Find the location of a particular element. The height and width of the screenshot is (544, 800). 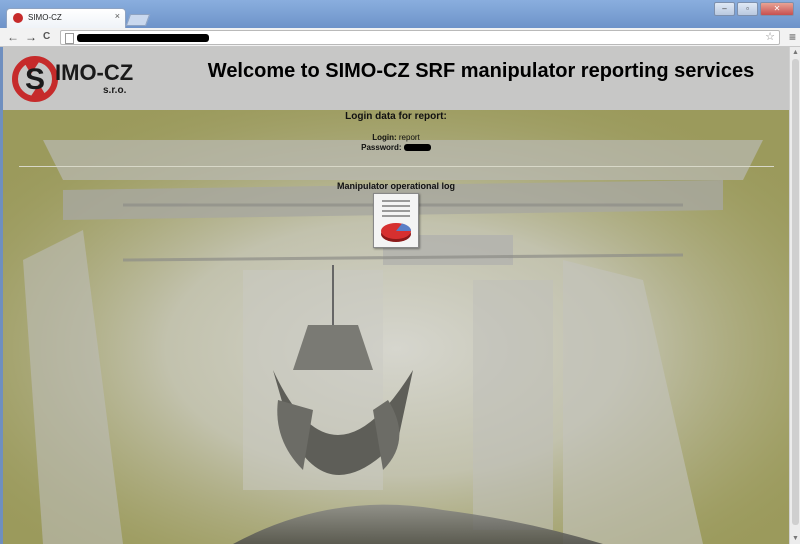

svg-text: s.r.o. is located at coordinates (115, 90).